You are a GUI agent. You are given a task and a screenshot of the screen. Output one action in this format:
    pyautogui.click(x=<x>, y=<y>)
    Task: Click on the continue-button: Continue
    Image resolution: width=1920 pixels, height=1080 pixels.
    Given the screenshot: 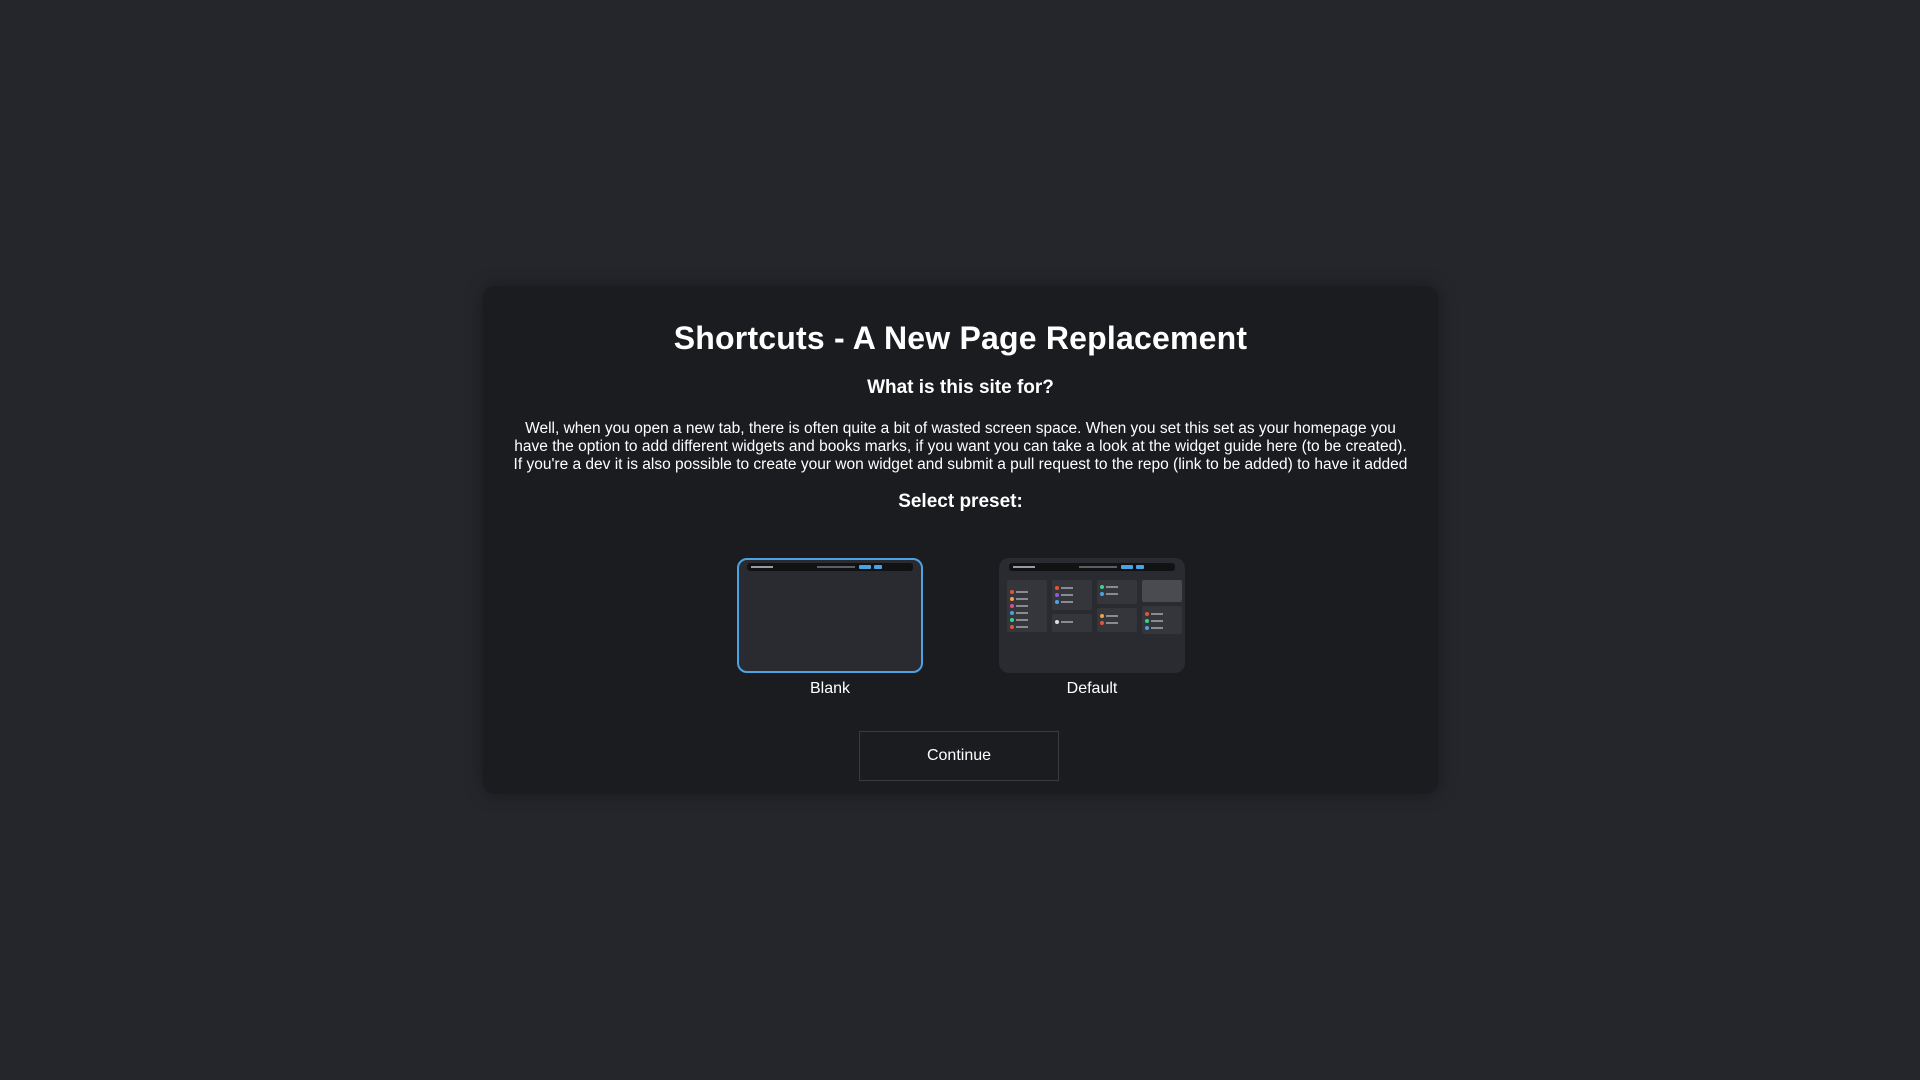 What is the action you would take?
    pyautogui.click(x=959, y=756)
    